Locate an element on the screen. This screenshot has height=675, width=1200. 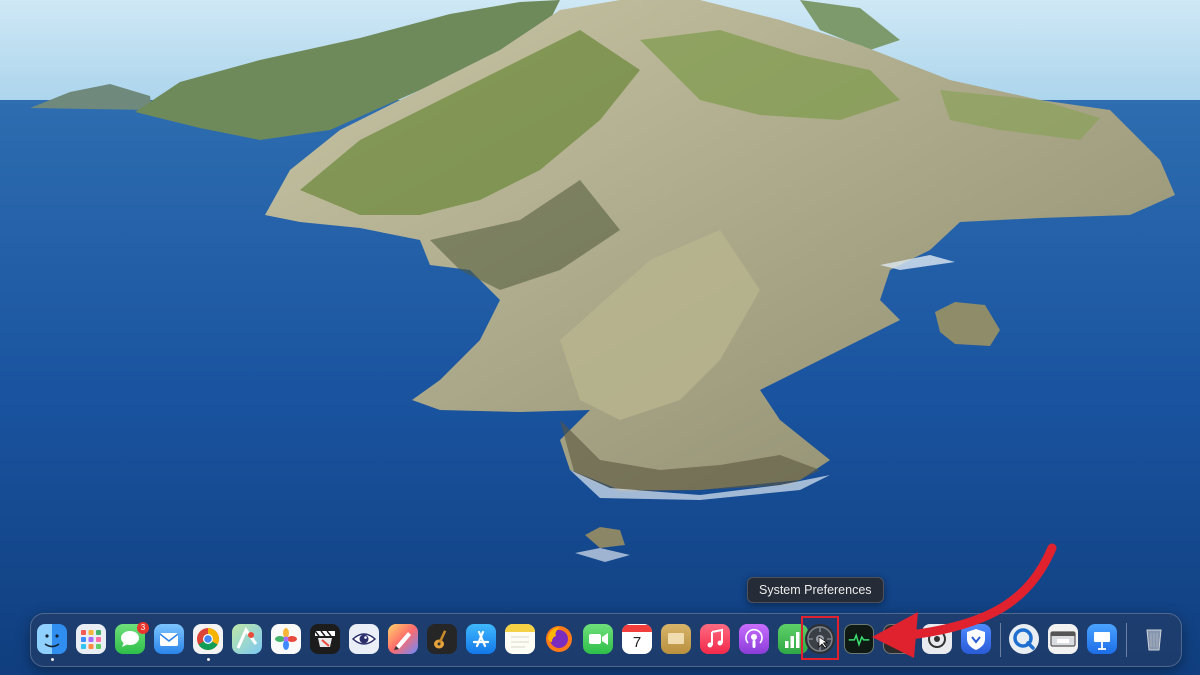
dock: 3 7 is located at coordinates (606, 640).